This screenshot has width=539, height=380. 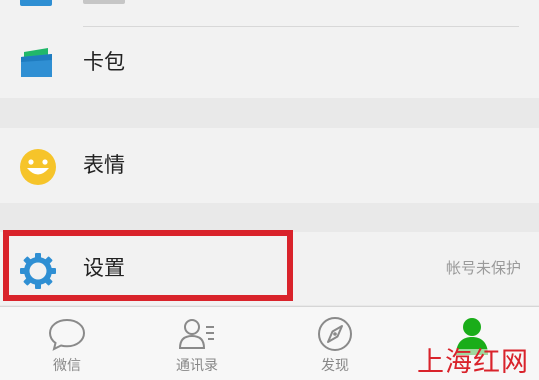 What do you see at coordinates (473, 362) in the screenshot?
I see `watermark-text: 上海红网` at bounding box center [473, 362].